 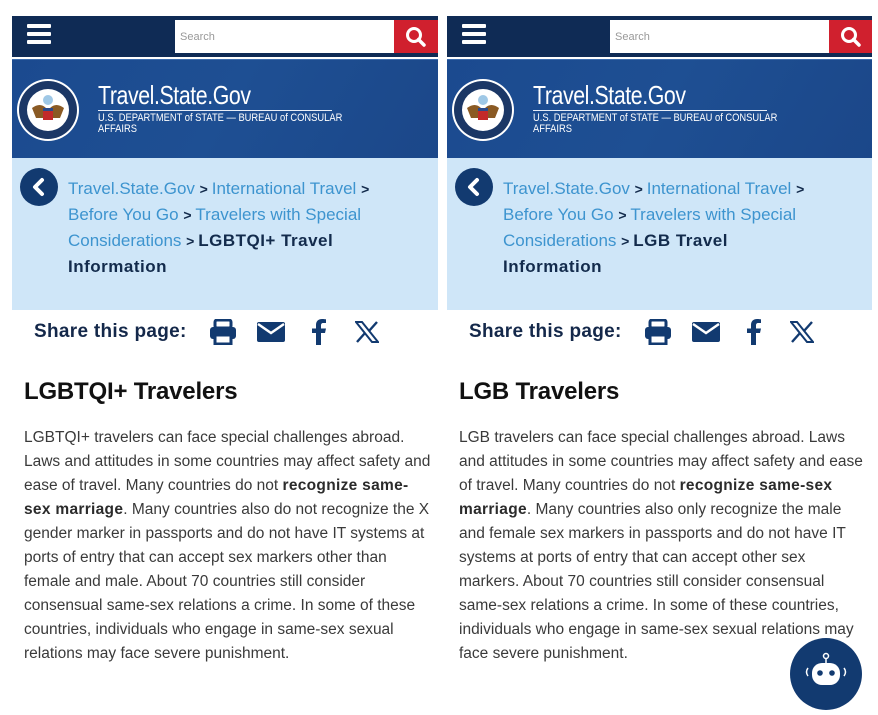 What do you see at coordinates (131, 391) in the screenshot?
I see `page-heading: LGBTQI+ Travelers` at bounding box center [131, 391].